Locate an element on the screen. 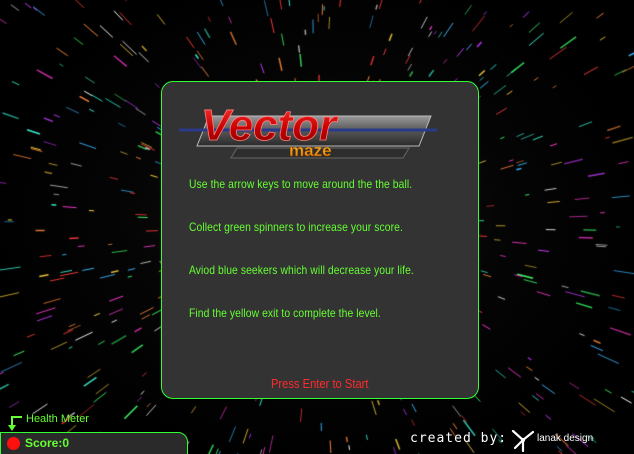 The image size is (634, 454). health-meter-indicator is located at coordinates (13, 443).